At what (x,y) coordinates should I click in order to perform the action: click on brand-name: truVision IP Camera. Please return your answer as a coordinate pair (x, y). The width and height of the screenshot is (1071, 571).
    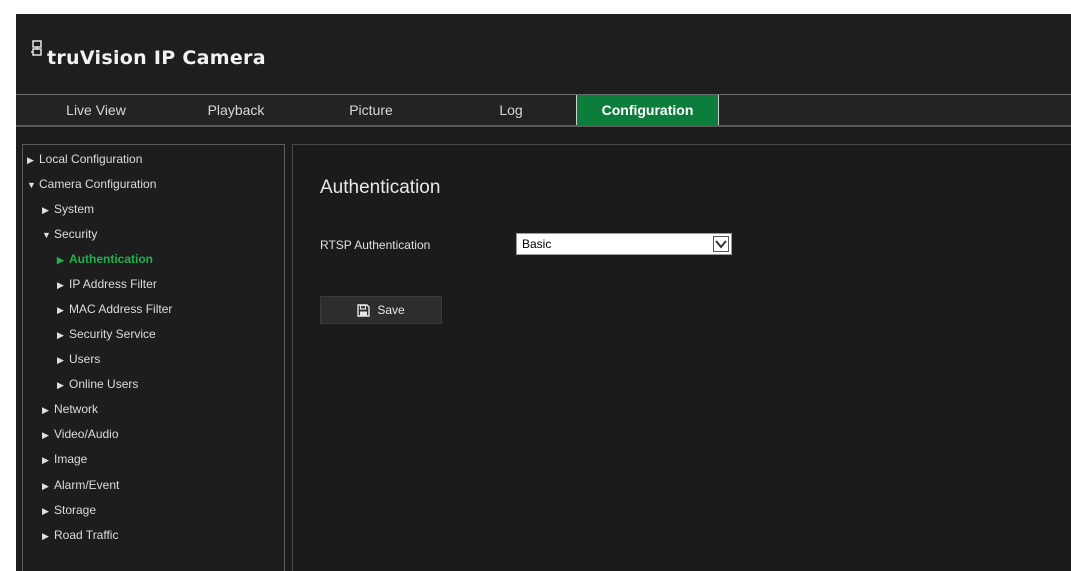
    Looking at the image, I should click on (156, 58).